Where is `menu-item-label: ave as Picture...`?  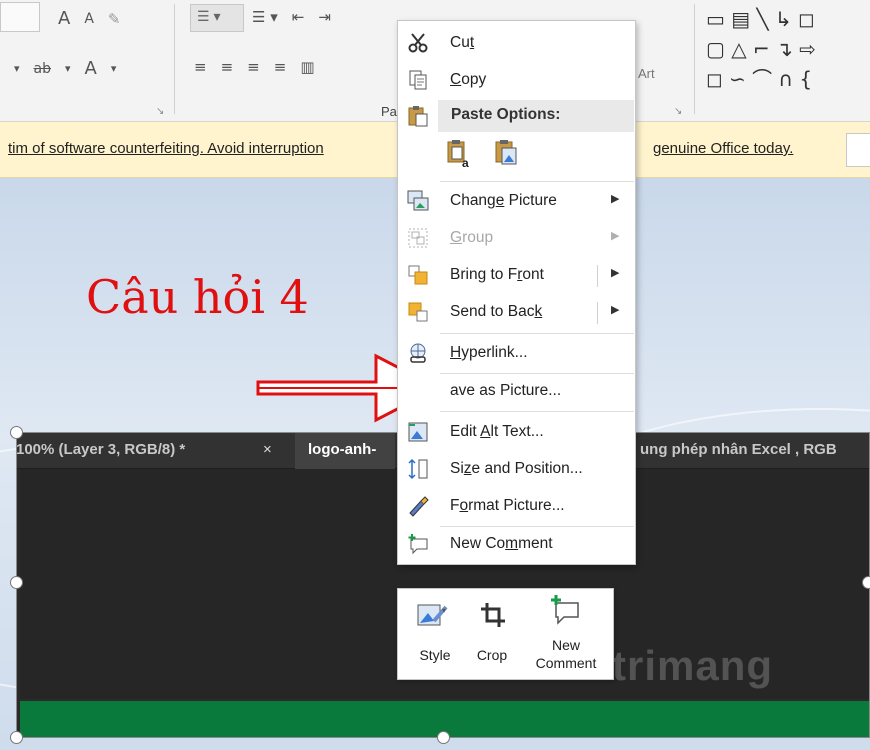
menu-item-label: ave as Picture... is located at coordinates (506, 390).